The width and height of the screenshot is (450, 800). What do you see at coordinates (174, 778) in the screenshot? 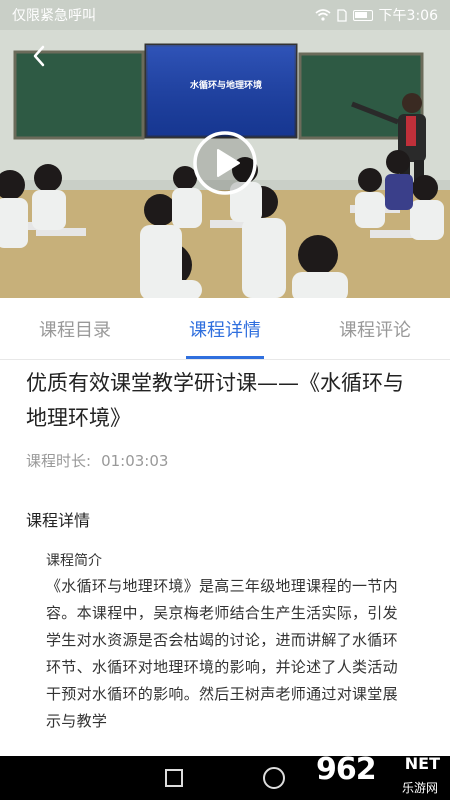
I see `recent-apps-icon` at bounding box center [174, 778].